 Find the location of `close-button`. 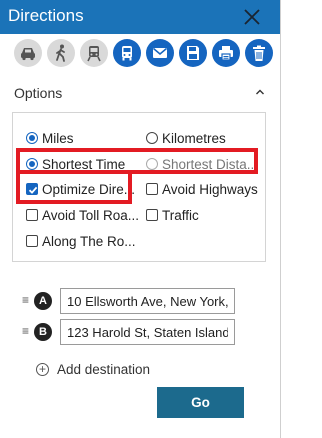

close-button is located at coordinates (252, 17).